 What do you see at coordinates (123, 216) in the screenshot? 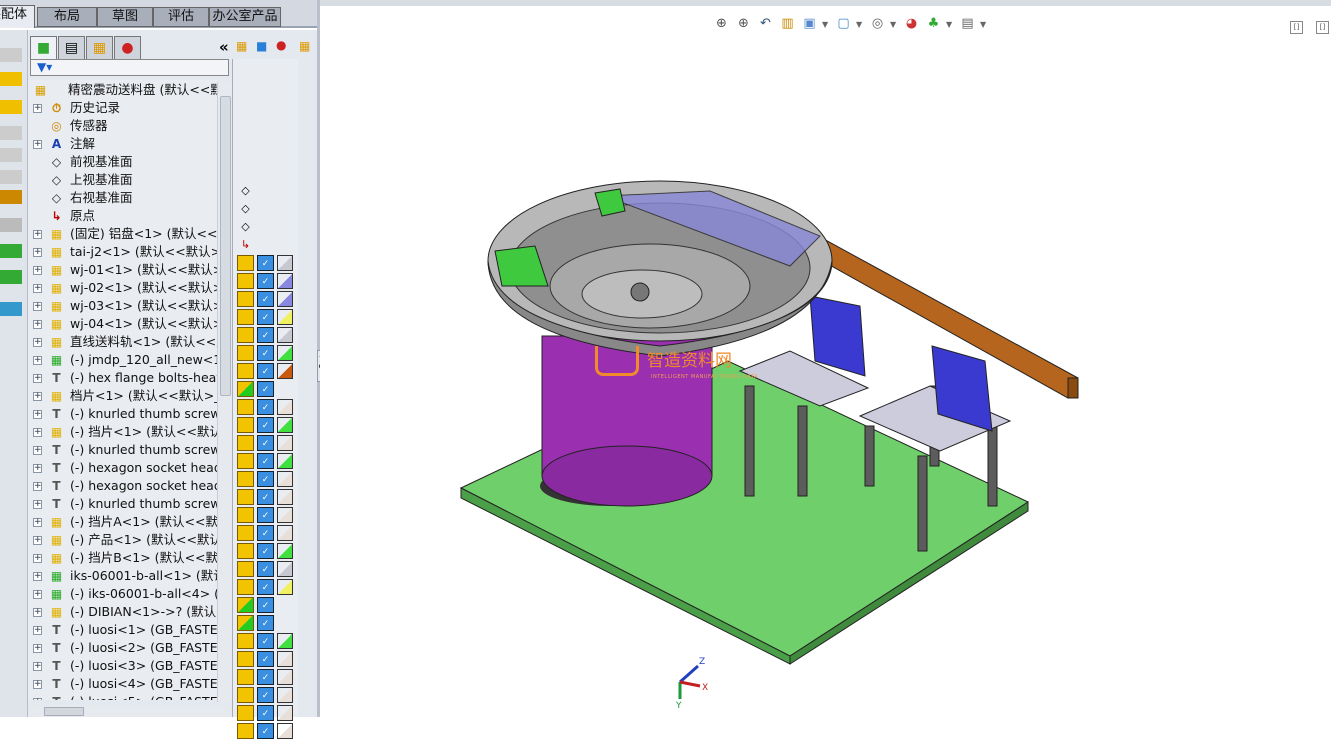
I see `tree-item: ↳ 原点` at bounding box center [123, 216].